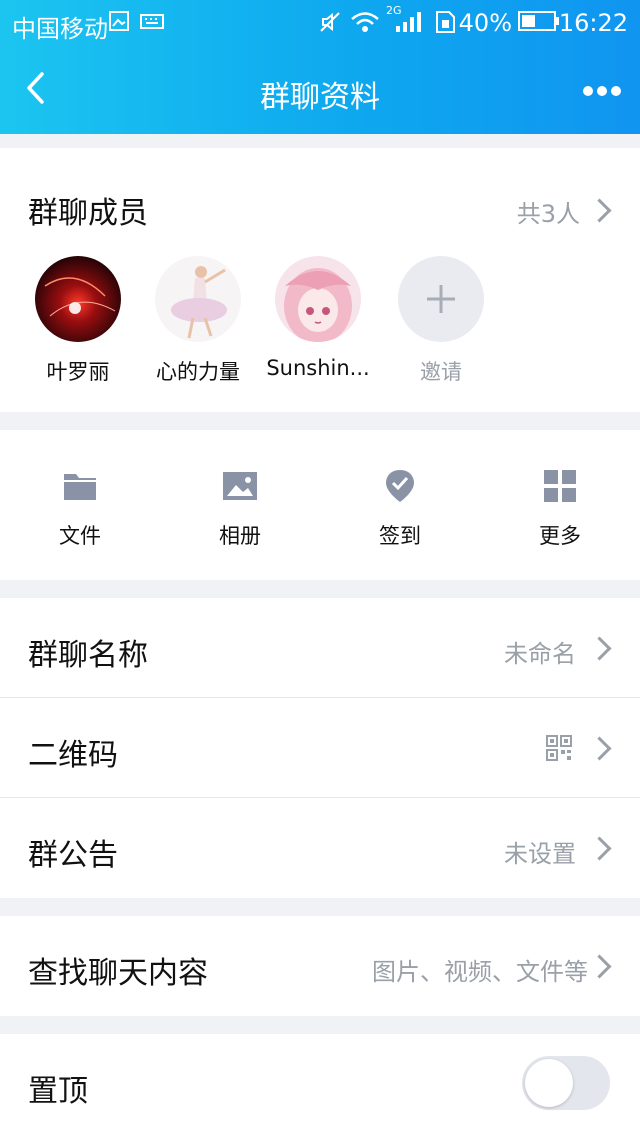 This screenshot has width=640, height=1138. Describe the element at coordinates (441, 372) in the screenshot. I see `invite-label: 邀请` at that location.